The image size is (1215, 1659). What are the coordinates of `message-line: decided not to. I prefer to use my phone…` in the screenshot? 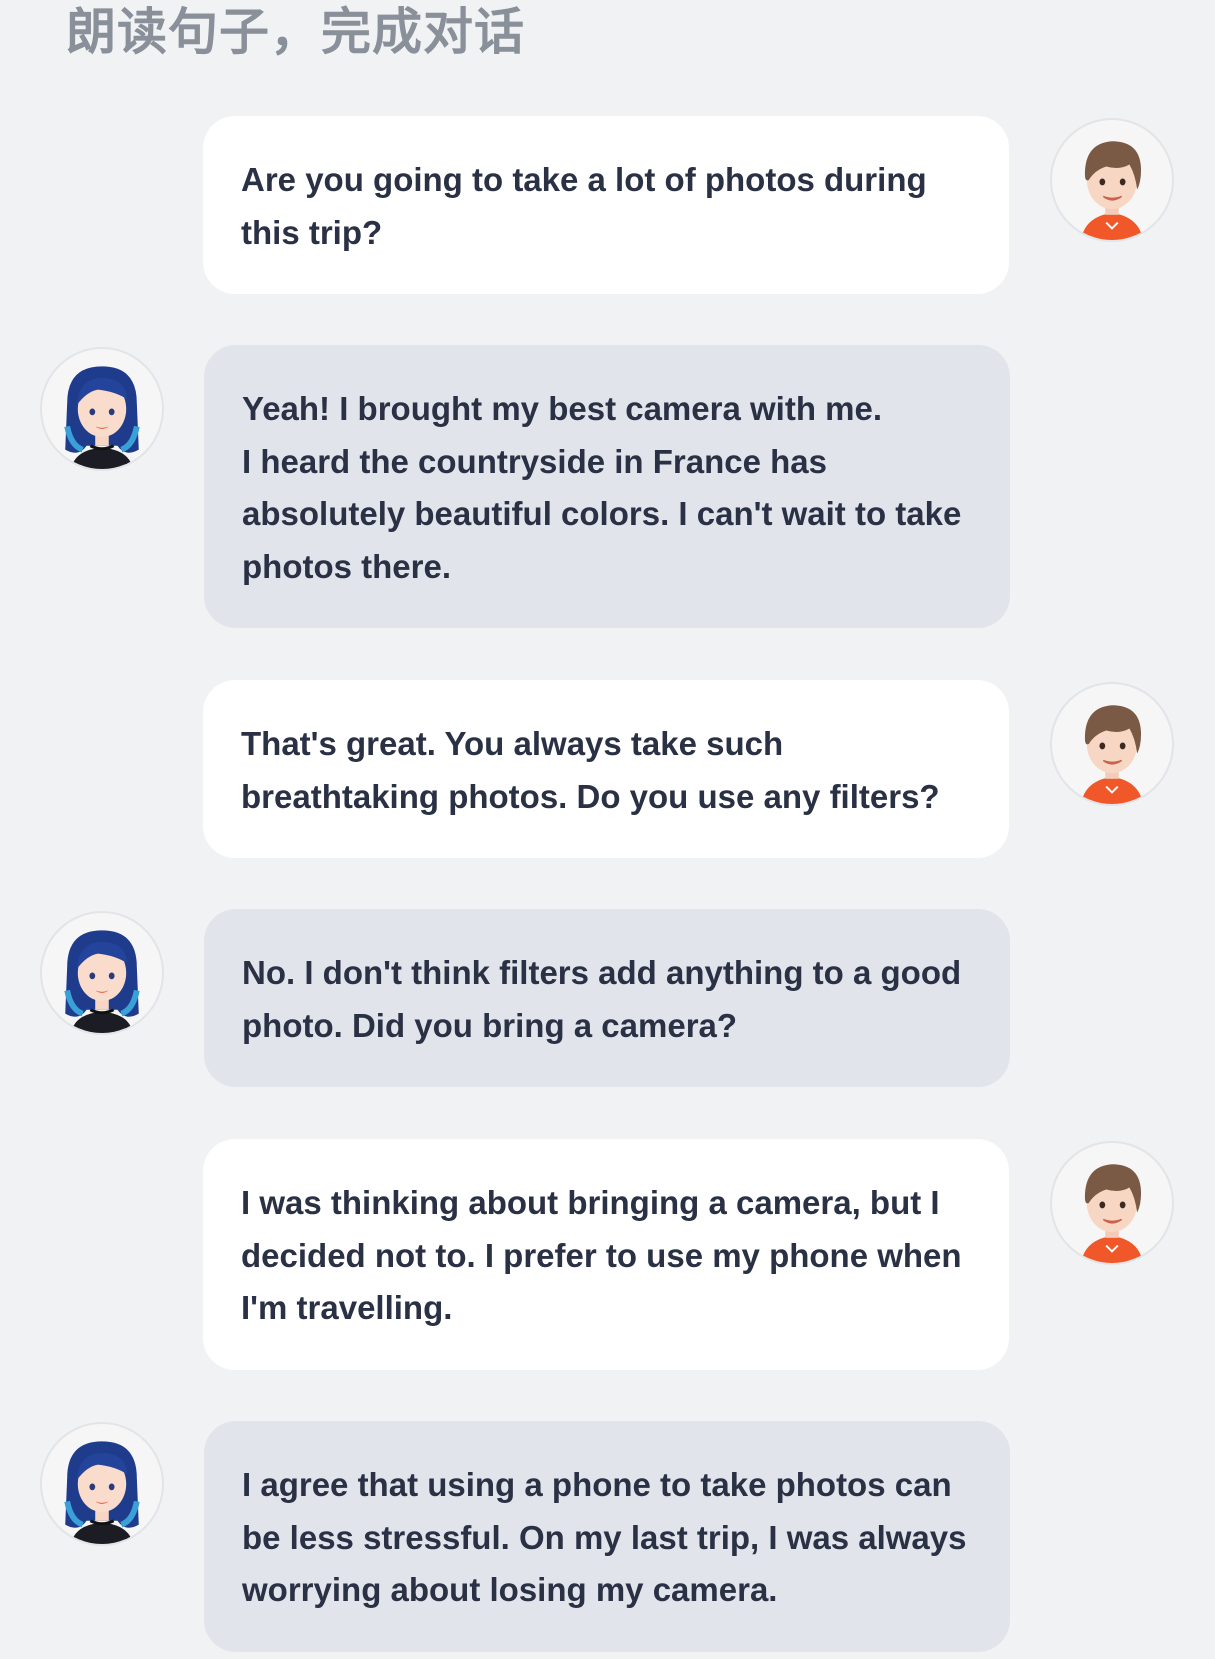 It's located at (601, 1255).